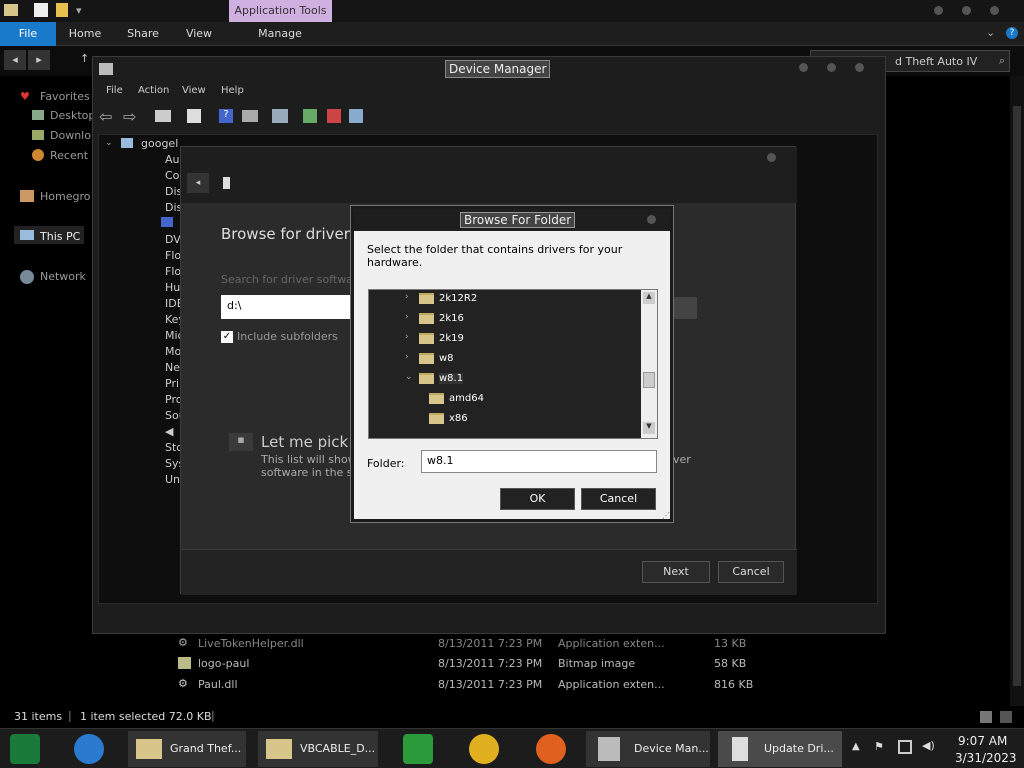 The image size is (1024, 768). Describe the element at coordinates (25, 749) in the screenshot. I see `start-icon` at that location.